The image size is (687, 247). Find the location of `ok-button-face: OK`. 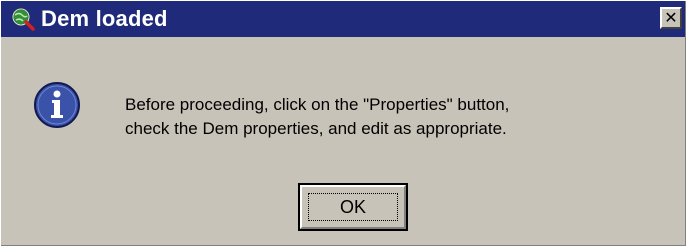

ok-button-face: OK is located at coordinates (353, 207).